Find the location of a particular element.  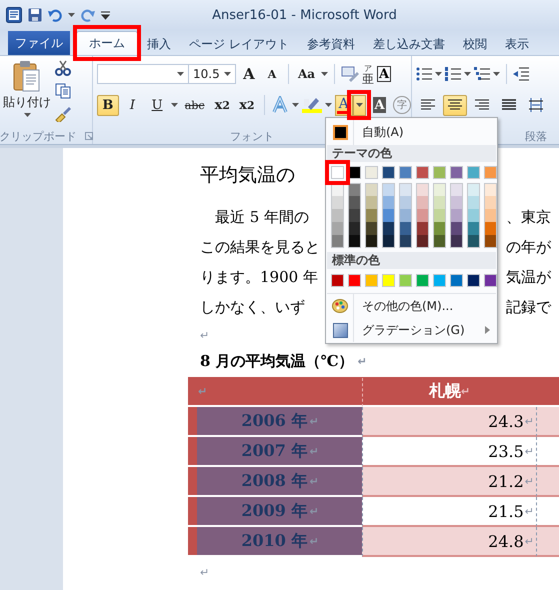

bullet-list-icon is located at coordinates (424, 74).